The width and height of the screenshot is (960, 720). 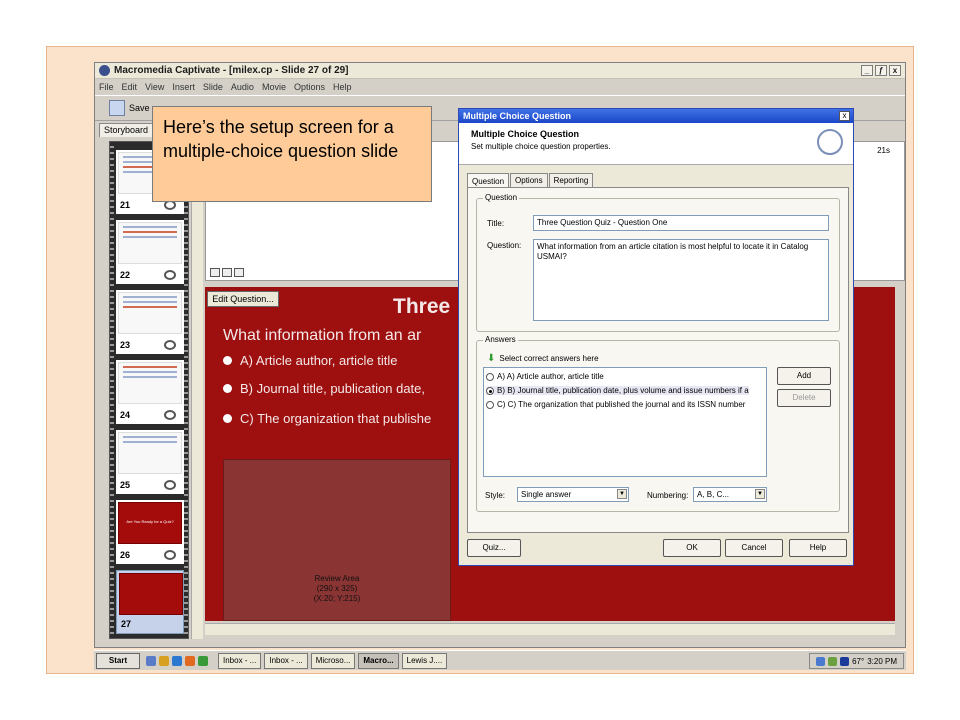 I want to click on cancel-button: Cancel, so click(x=754, y=548).